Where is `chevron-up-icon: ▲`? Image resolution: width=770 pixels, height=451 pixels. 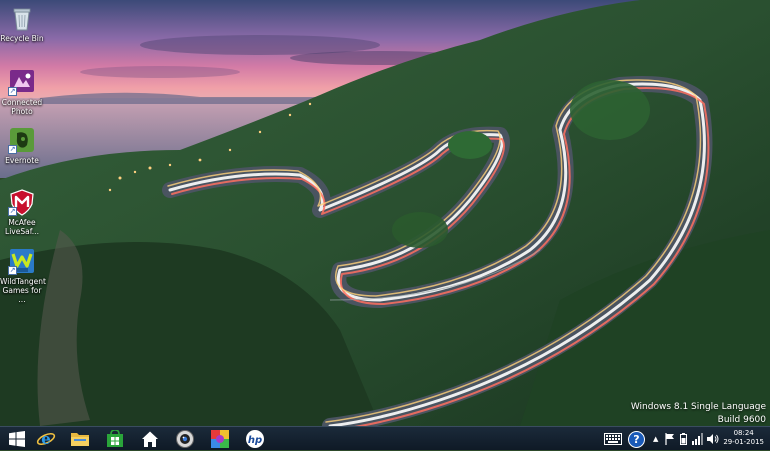 chevron-up-icon: ▲ is located at coordinates (656, 439).